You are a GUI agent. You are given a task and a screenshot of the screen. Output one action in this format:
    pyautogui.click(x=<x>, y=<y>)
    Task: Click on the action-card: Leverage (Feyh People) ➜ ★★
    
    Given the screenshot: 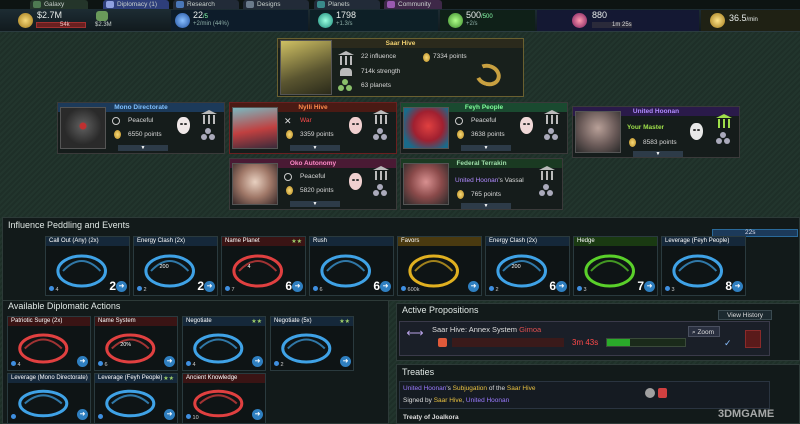 What is the action you would take?
    pyautogui.click(x=136, y=398)
    